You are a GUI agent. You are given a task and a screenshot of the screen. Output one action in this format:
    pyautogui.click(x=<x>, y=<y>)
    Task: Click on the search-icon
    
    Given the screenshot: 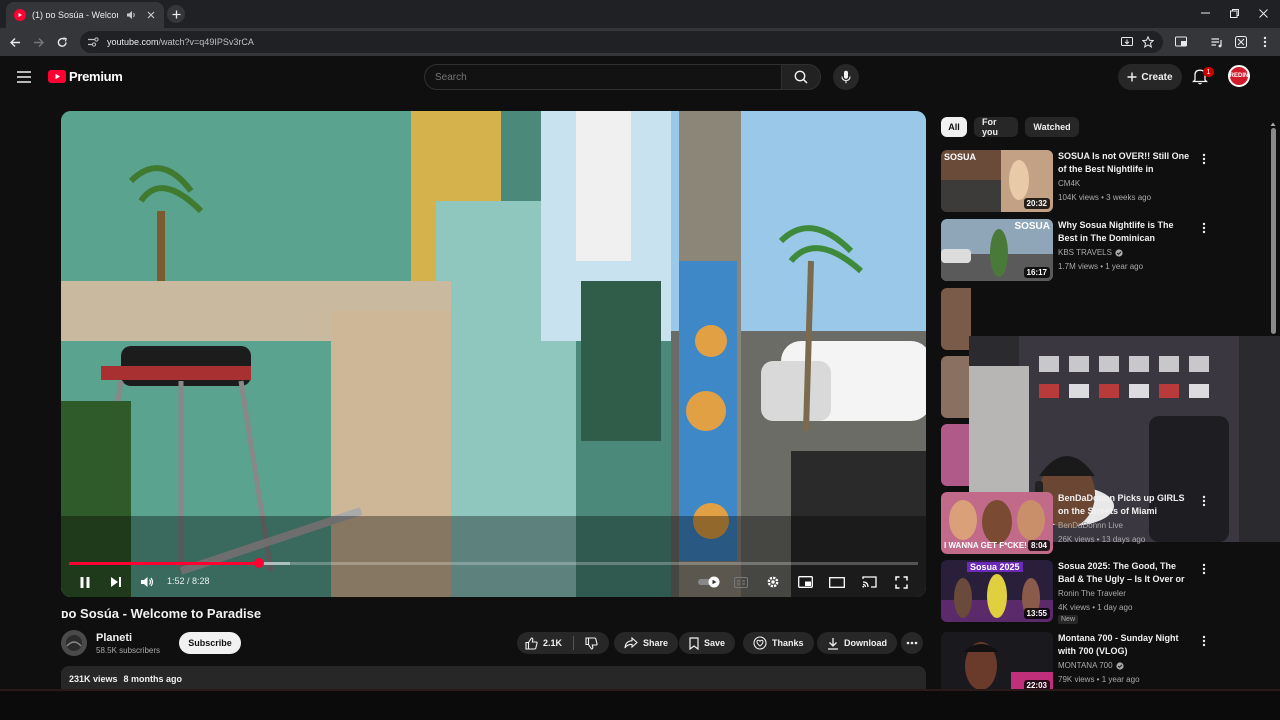 What is the action you would take?
    pyautogui.click(x=801, y=77)
    